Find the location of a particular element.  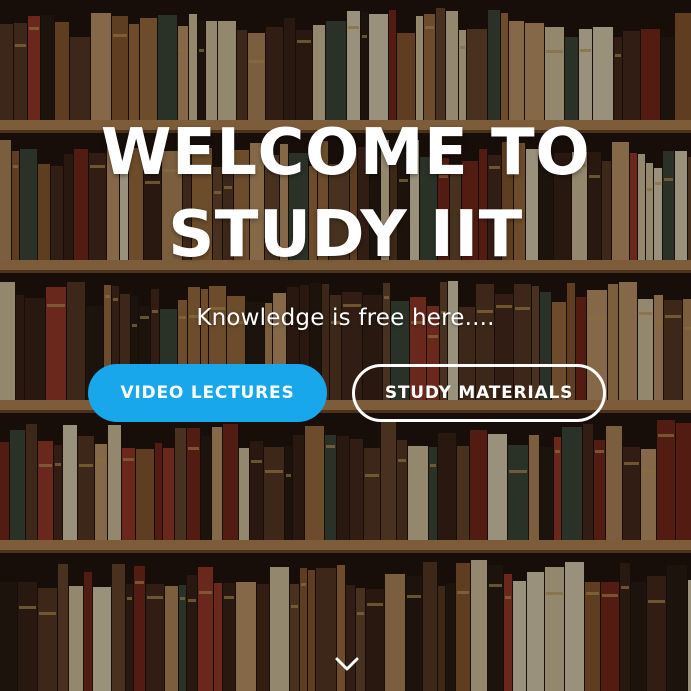

scroll-down-button is located at coordinates (347, 664).